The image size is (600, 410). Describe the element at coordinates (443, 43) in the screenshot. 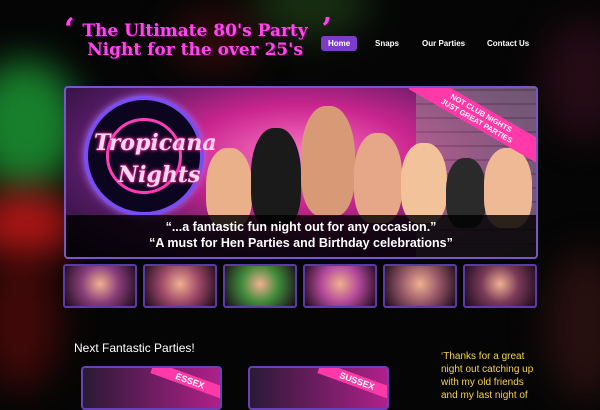

I see `nav-our-parties: Our Parties` at that location.